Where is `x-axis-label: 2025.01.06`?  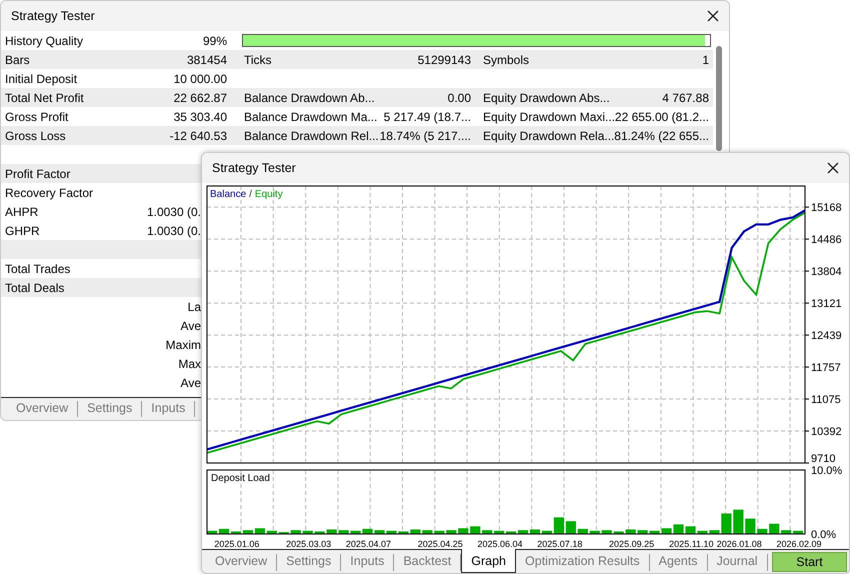
x-axis-label: 2025.01.06 is located at coordinates (237, 544).